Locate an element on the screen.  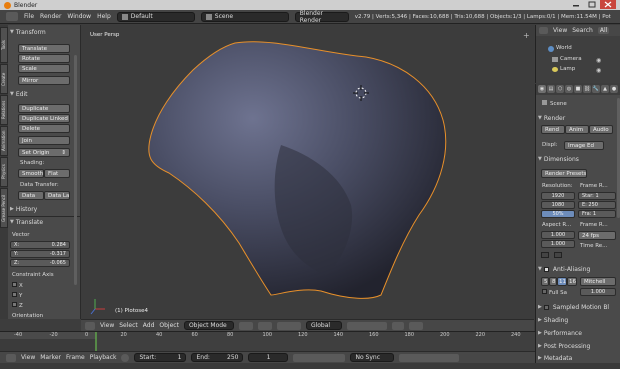
keying-icons is located at coordinates (429, 357).